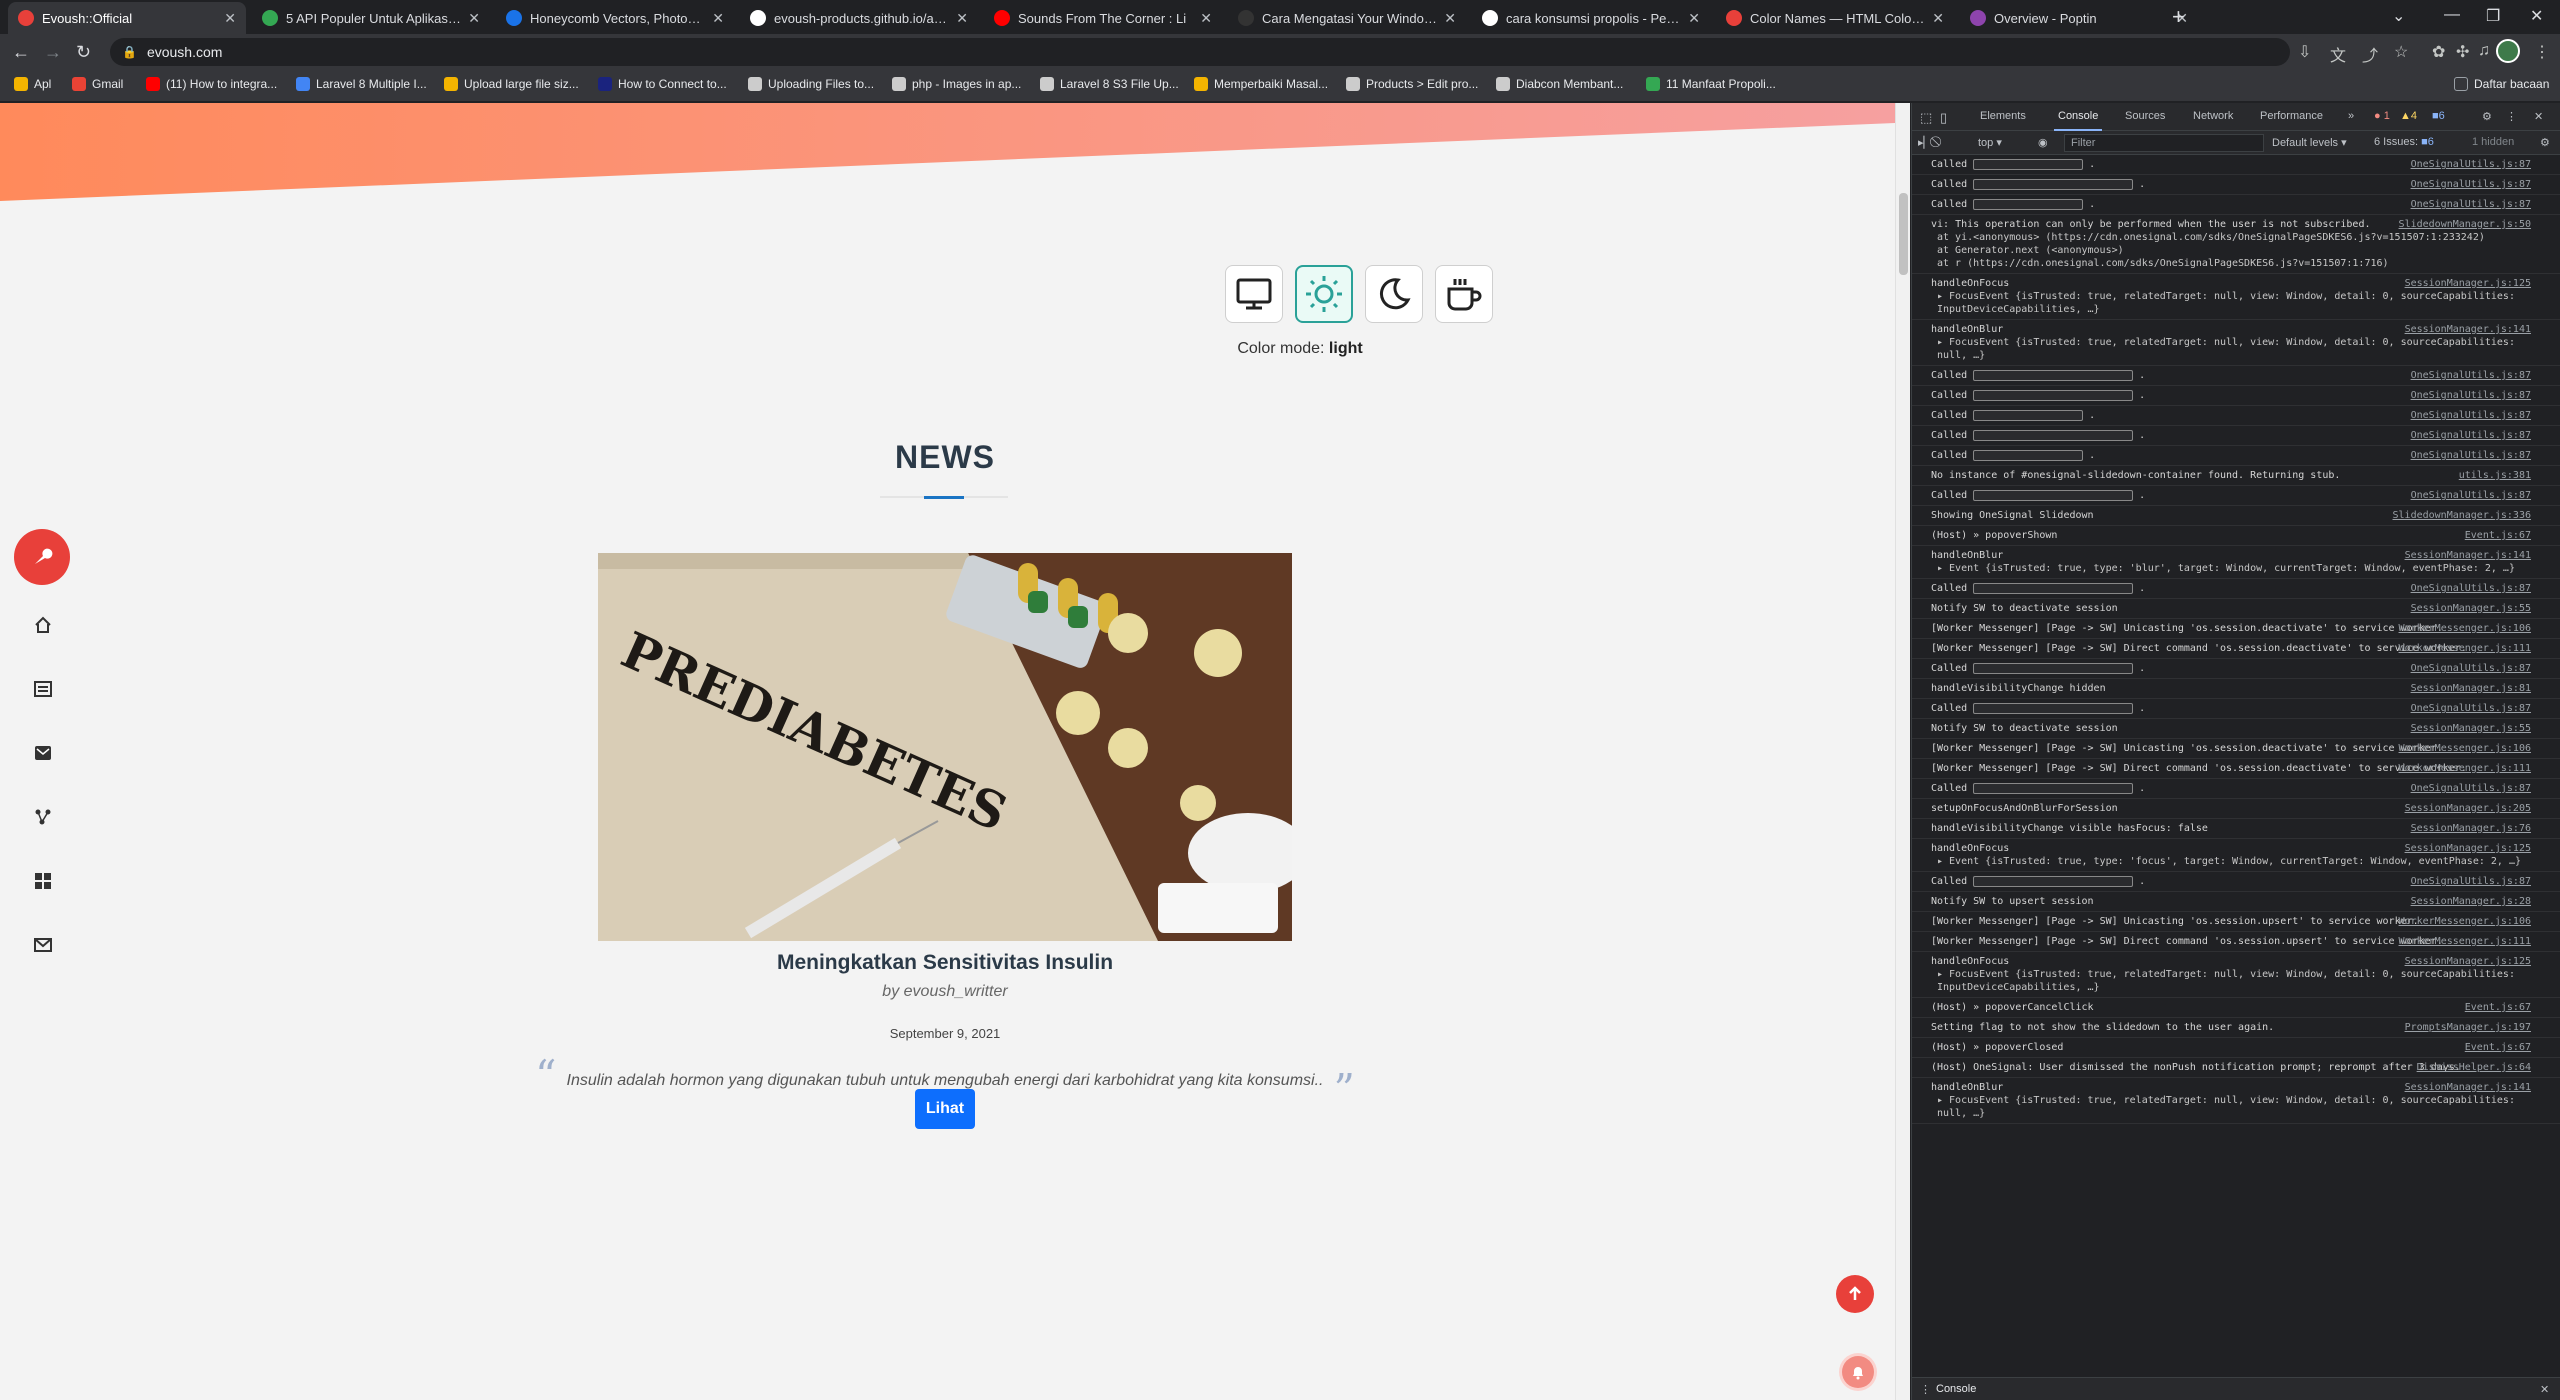 The image size is (2560, 1400). What do you see at coordinates (2291, 116) in the screenshot?
I see `tab-performance: Performance` at bounding box center [2291, 116].